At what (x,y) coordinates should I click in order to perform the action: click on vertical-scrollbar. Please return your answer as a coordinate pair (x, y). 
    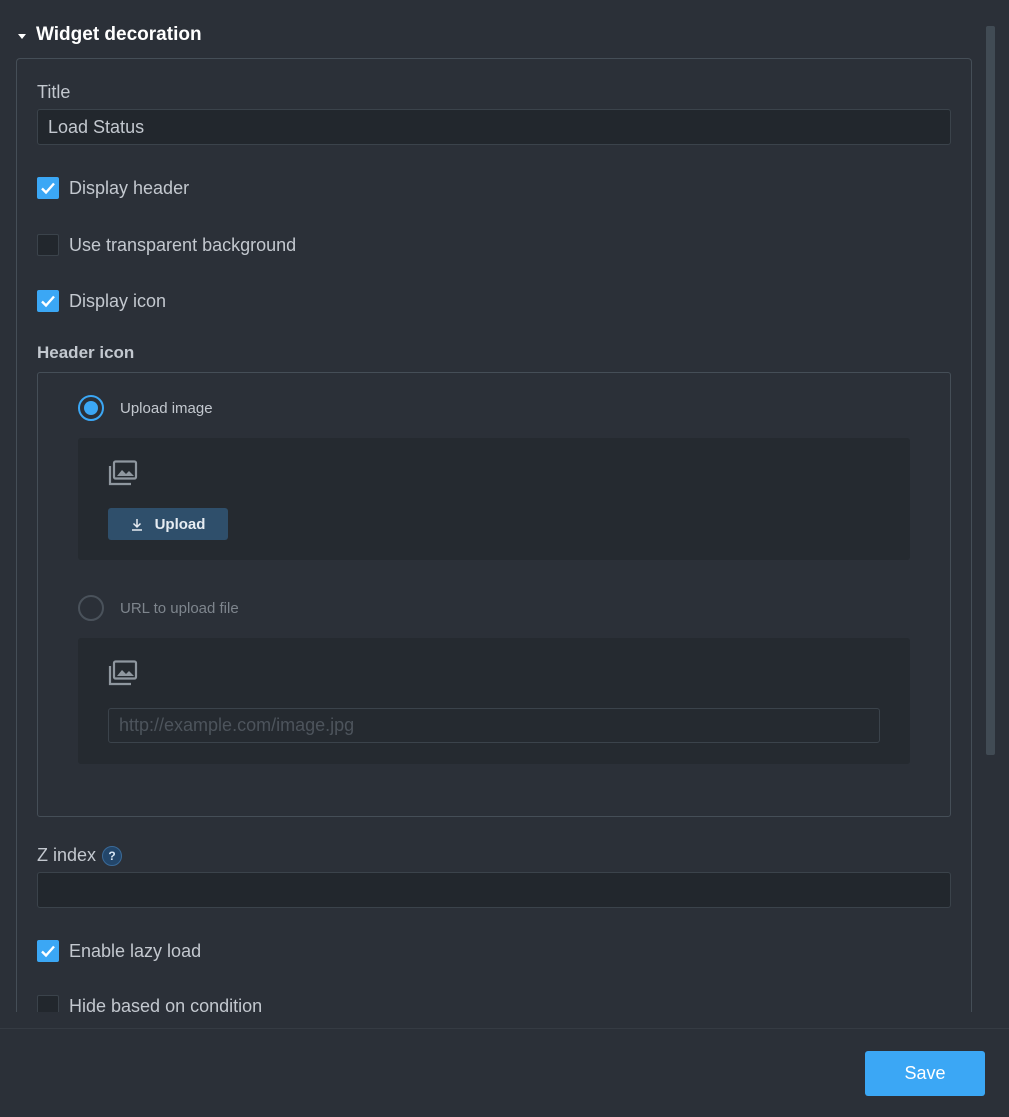
    Looking at the image, I should click on (990, 390).